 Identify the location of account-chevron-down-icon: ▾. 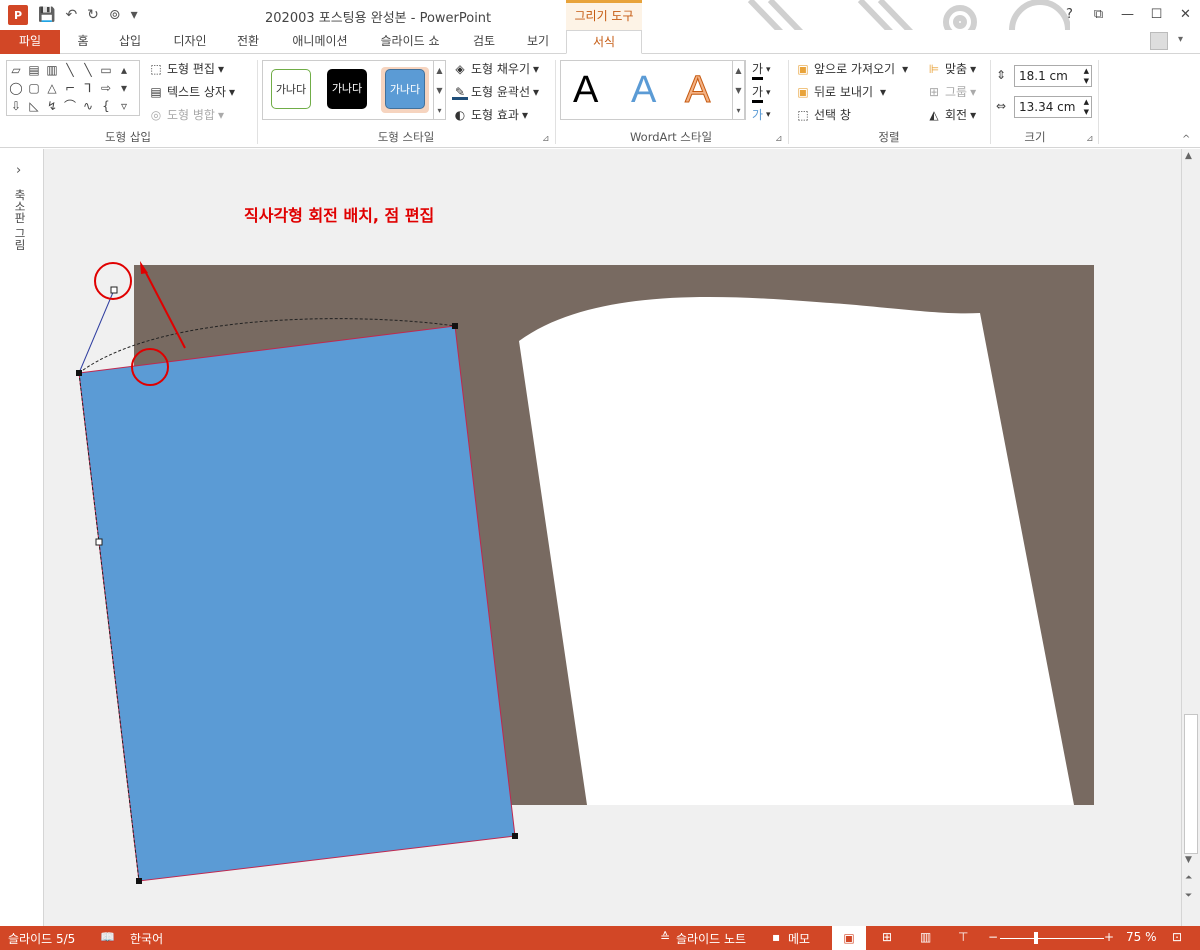
(1180, 39).